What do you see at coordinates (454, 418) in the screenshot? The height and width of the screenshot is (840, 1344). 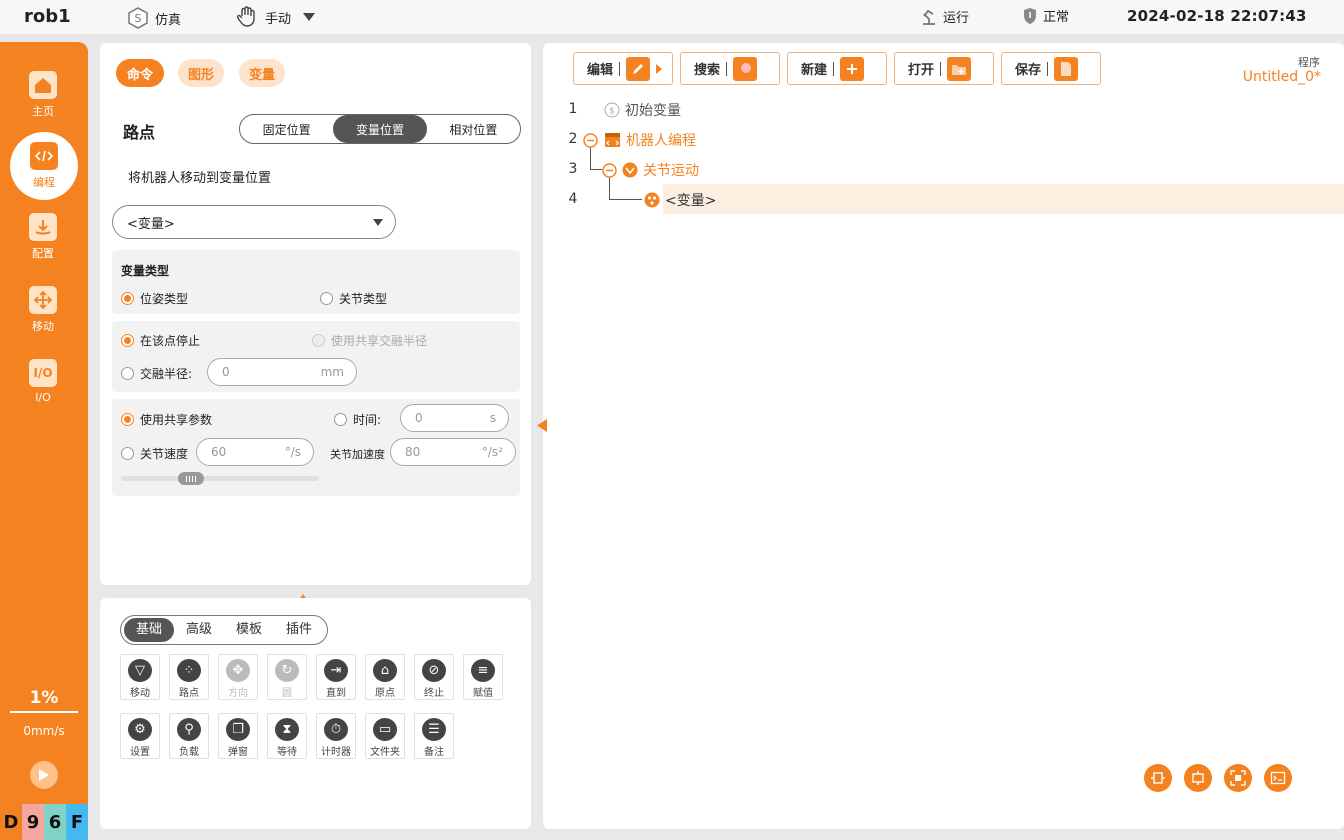 I see `time-input: 0 s` at bounding box center [454, 418].